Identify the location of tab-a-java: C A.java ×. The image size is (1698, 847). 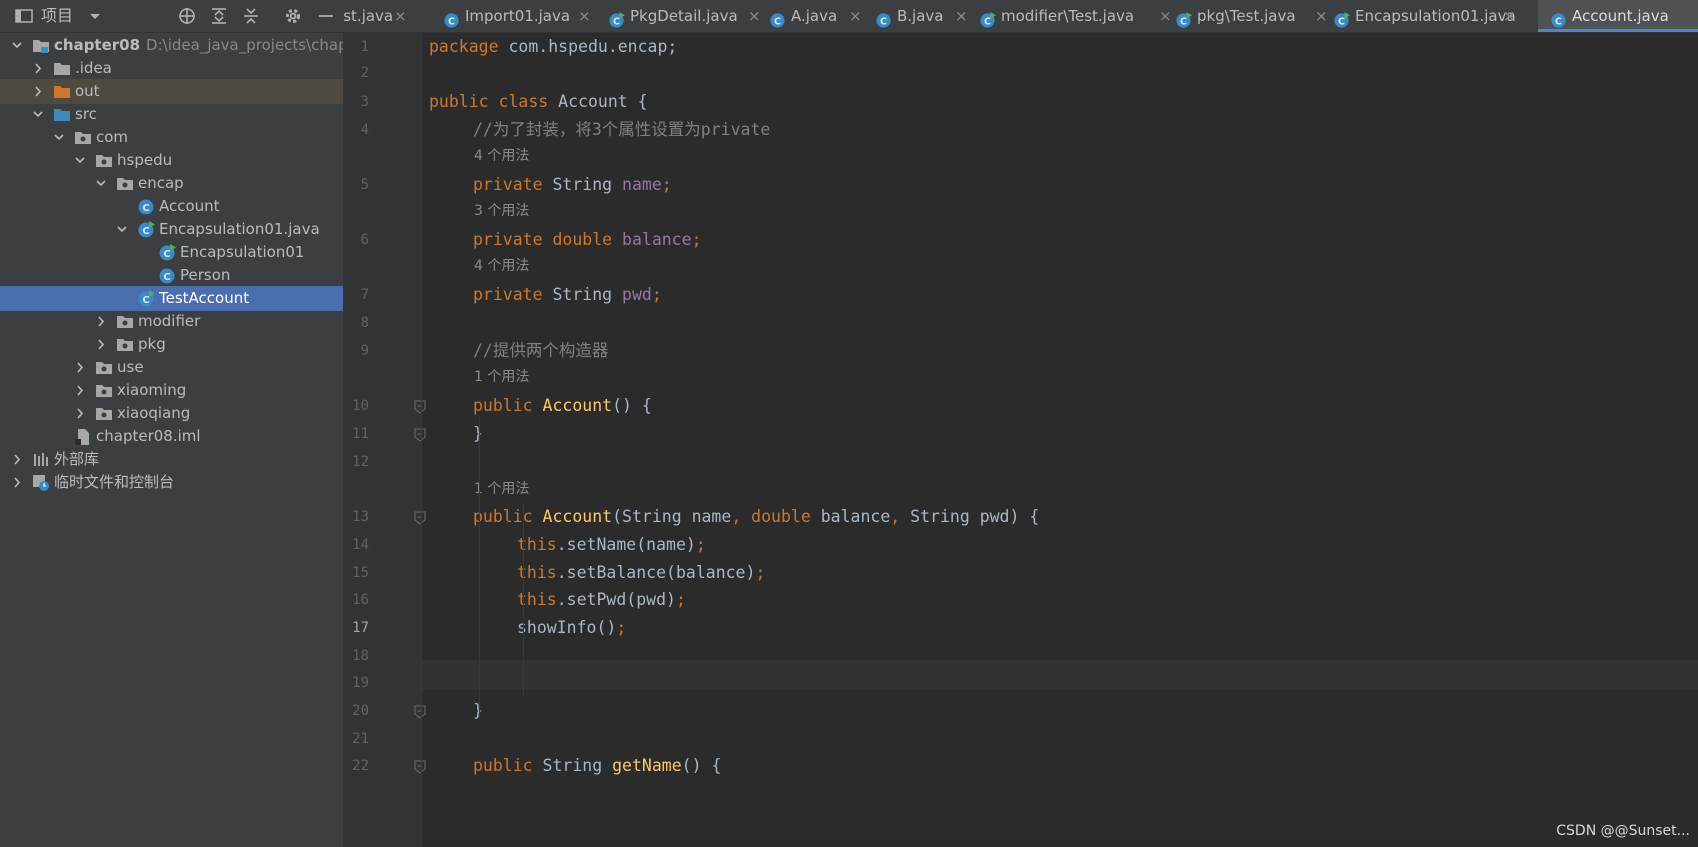
(818, 16).